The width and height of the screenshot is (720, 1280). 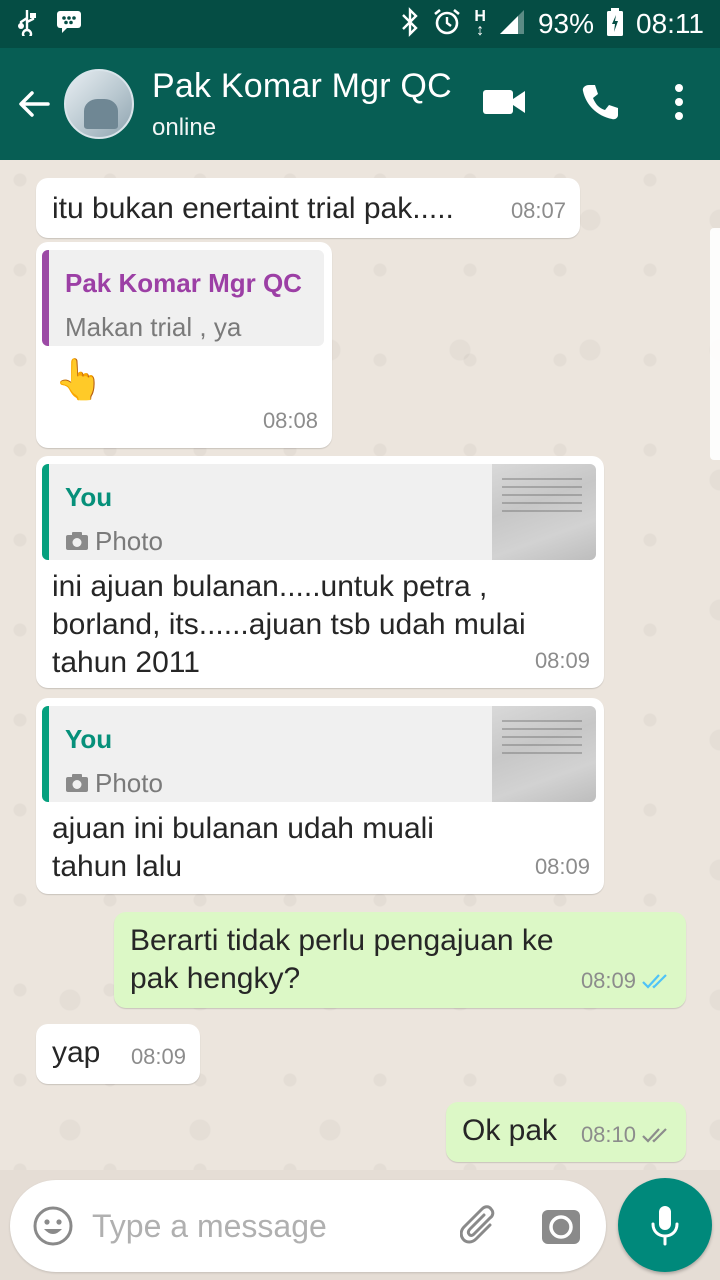 I want to click on bbm-icon, so click(x=69, y=24).